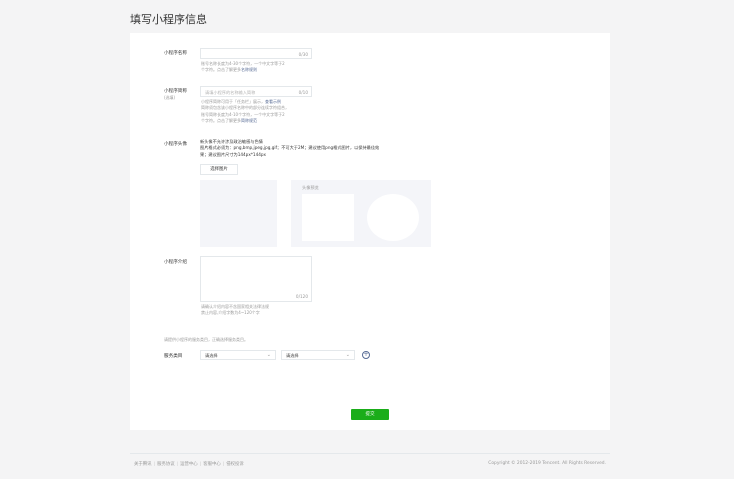 The height and width of the screenshot is (479, 734). Describe the element at coordinates (175, 53) in the screenshot. I see `name-label: 小程序名称` at that location.